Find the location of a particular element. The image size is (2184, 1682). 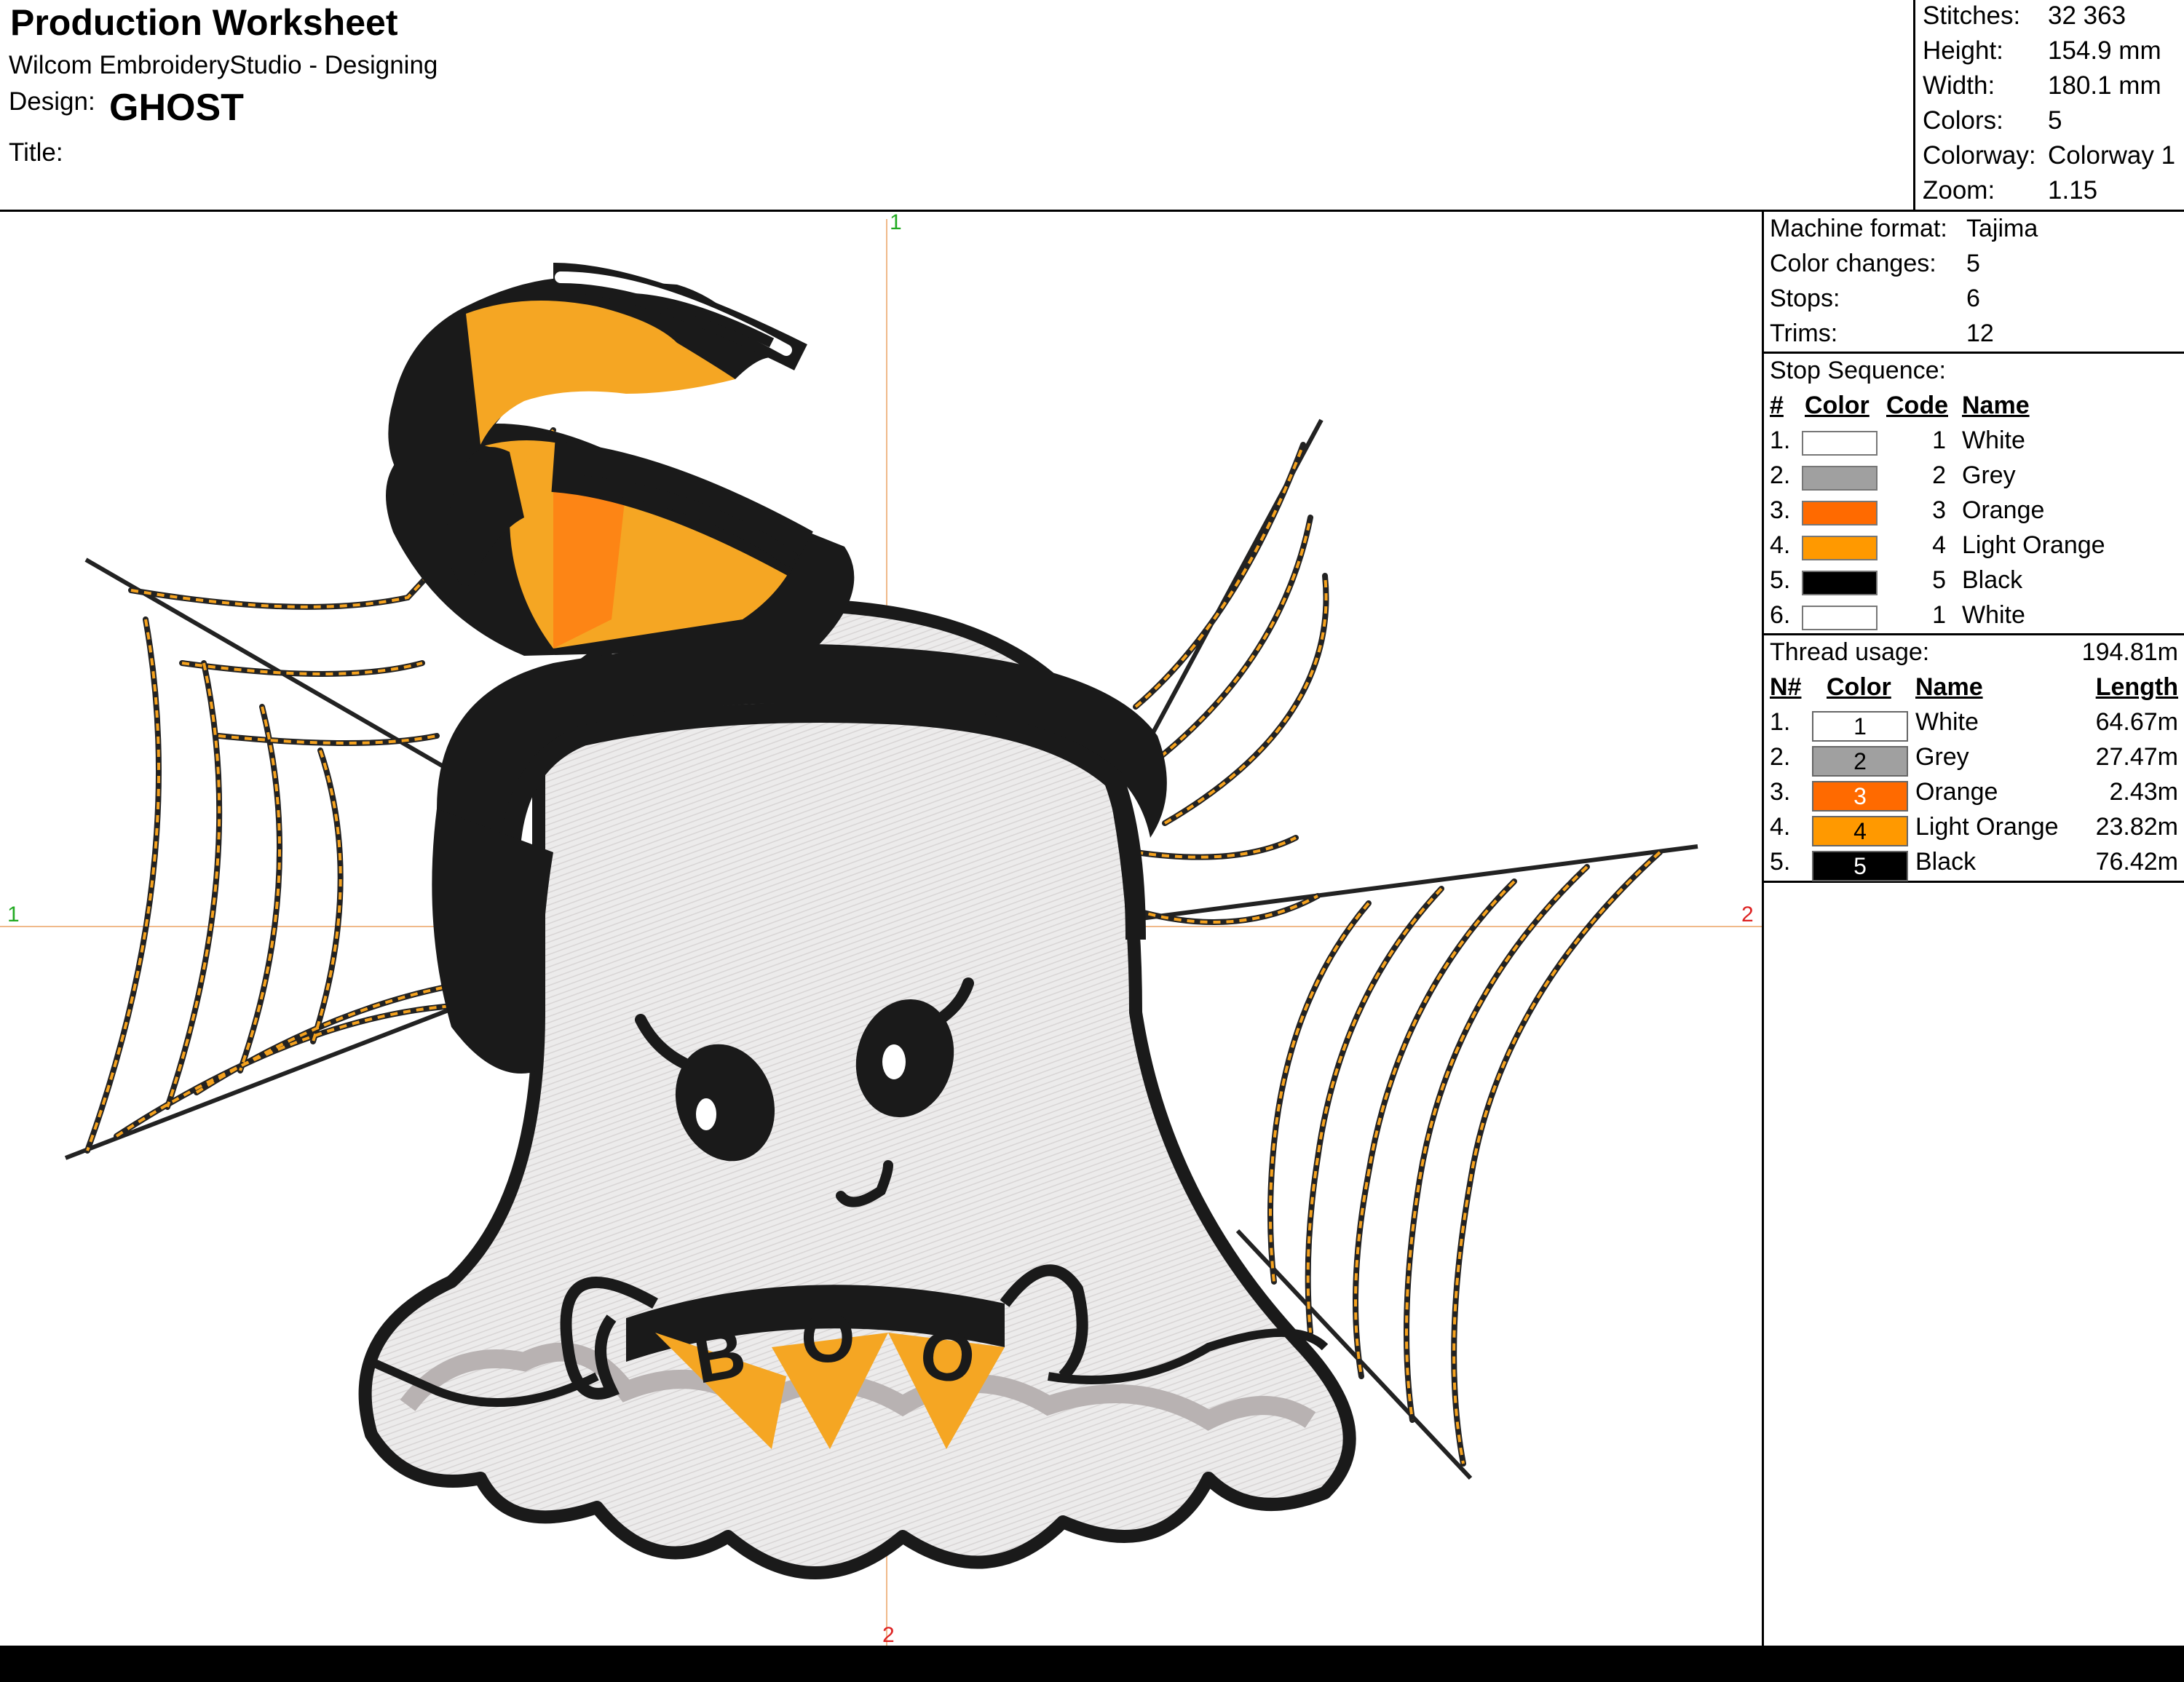

banner-letter-o2: O is located at coordinates (947, 1356).